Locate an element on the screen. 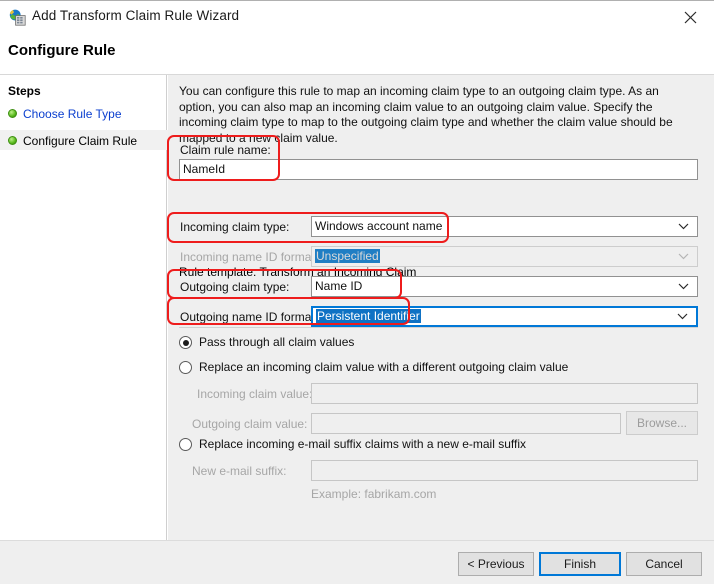  outgoing-name-id-format-value: Persistent Identifier is located at coordinates (368, 316).